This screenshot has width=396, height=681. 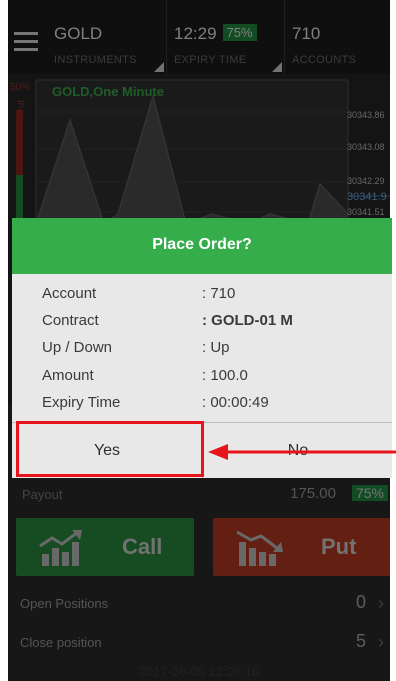 I want to click on order-row-amount: Amount : 100.0, so click(x=202, y=375).